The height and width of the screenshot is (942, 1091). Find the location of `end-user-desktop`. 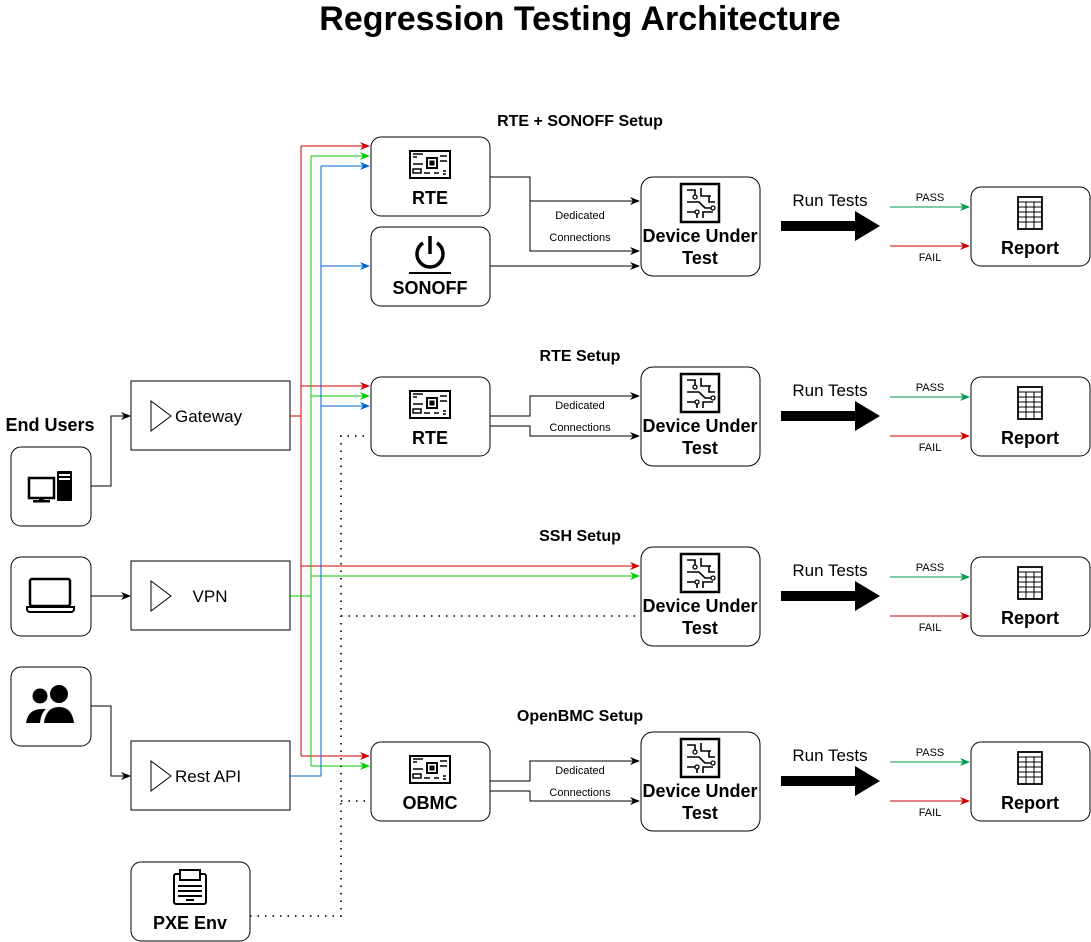

end-user-desktop is located at coordinates (51, 486).